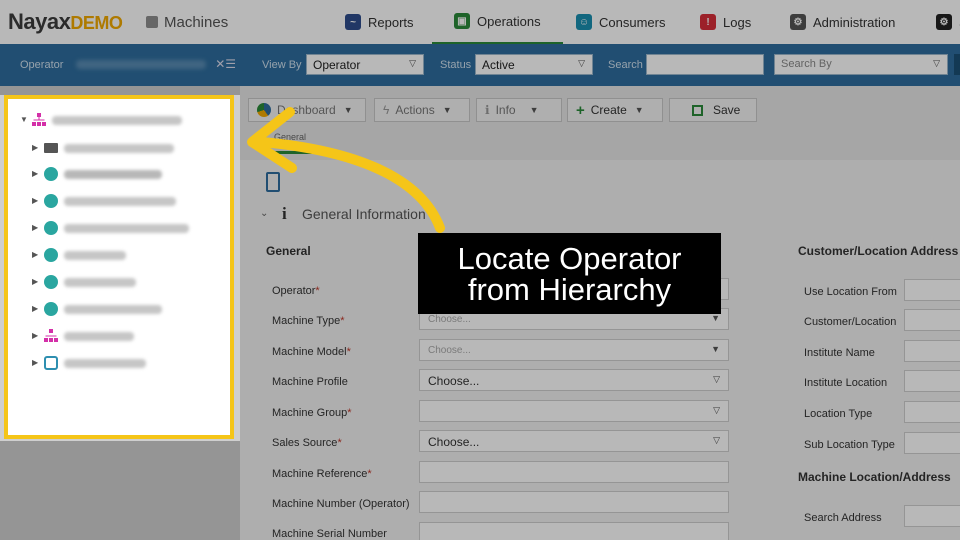 The height and width of the screenshot is (540, 960). I want to click on gear-icon: ⚙, so click(944, 22).